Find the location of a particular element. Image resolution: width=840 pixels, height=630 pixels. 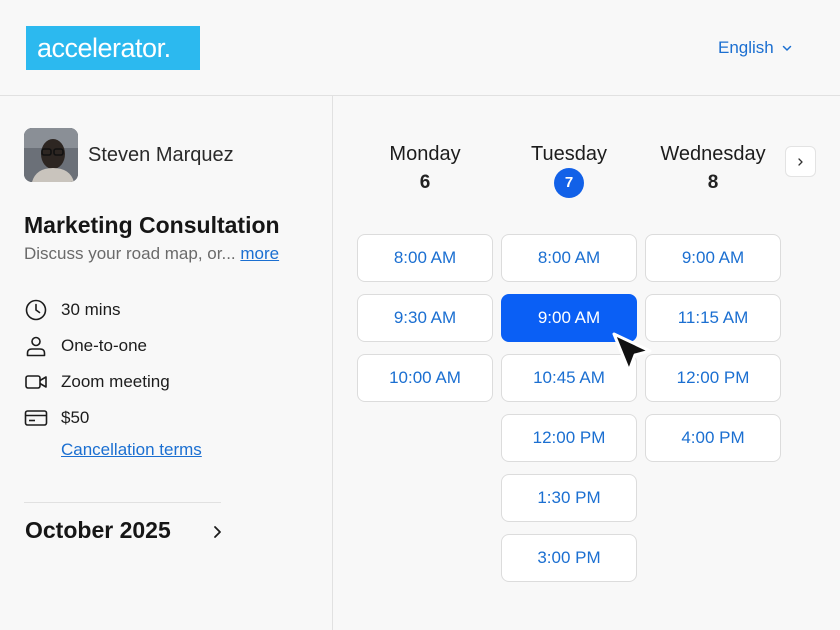

type-text: One-to-one is located at coordinates (104, 345).